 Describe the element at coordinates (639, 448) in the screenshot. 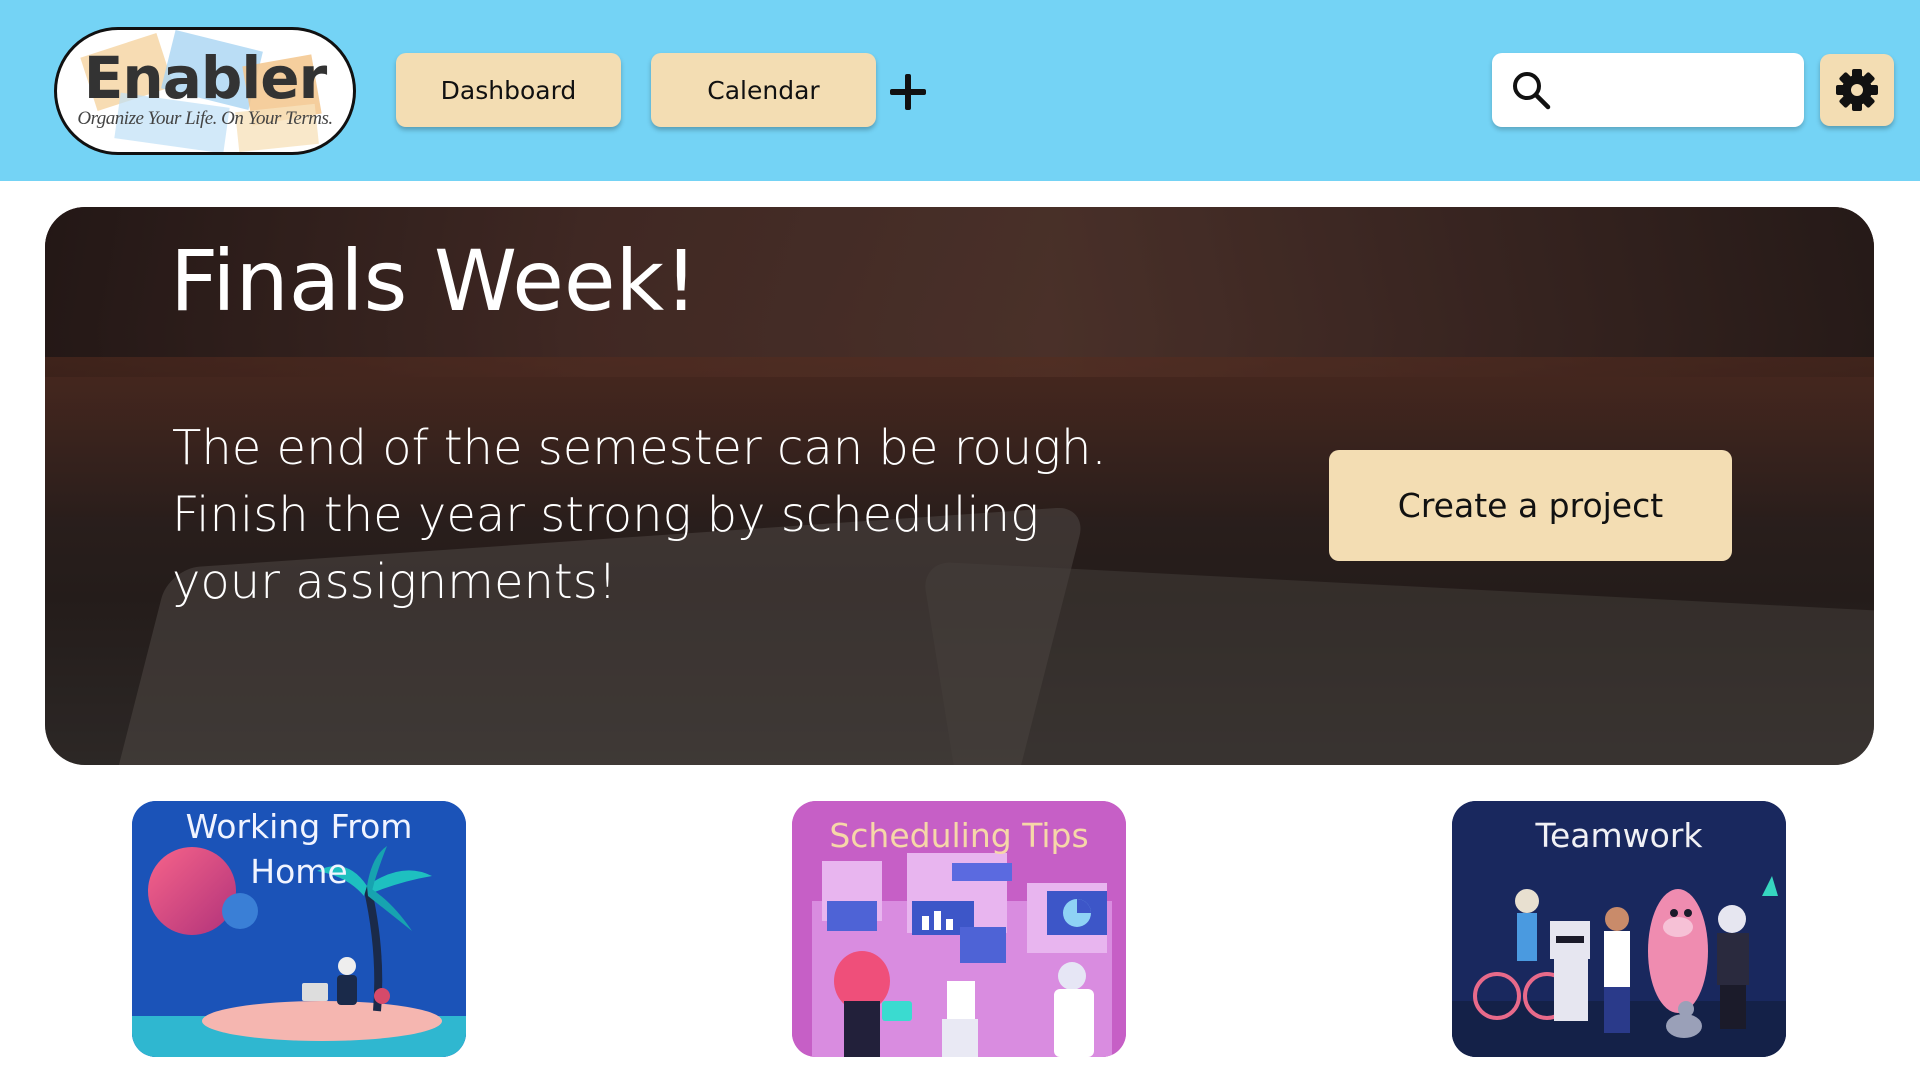

I see `hero-text-line: The end of the semester can be rough.` at that location.